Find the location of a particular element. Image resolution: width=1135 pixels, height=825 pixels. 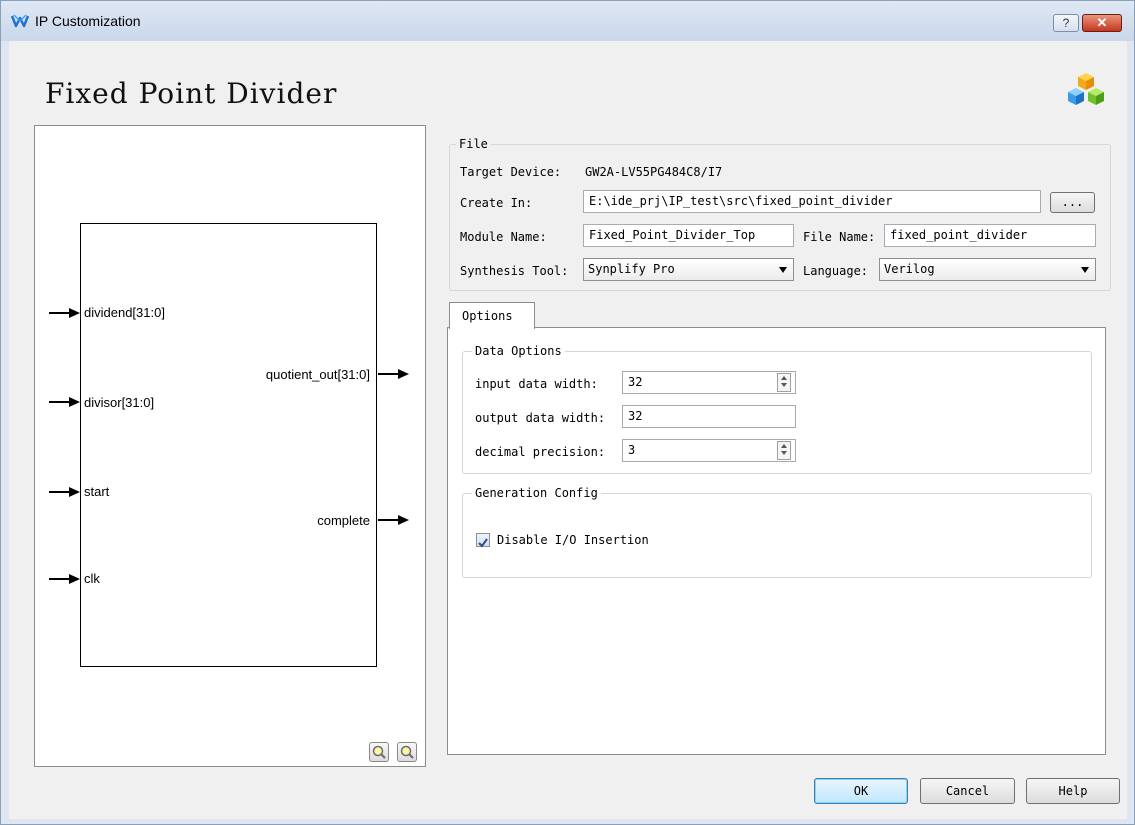

output-width-field: 32 is located at coordinates (709, 416).